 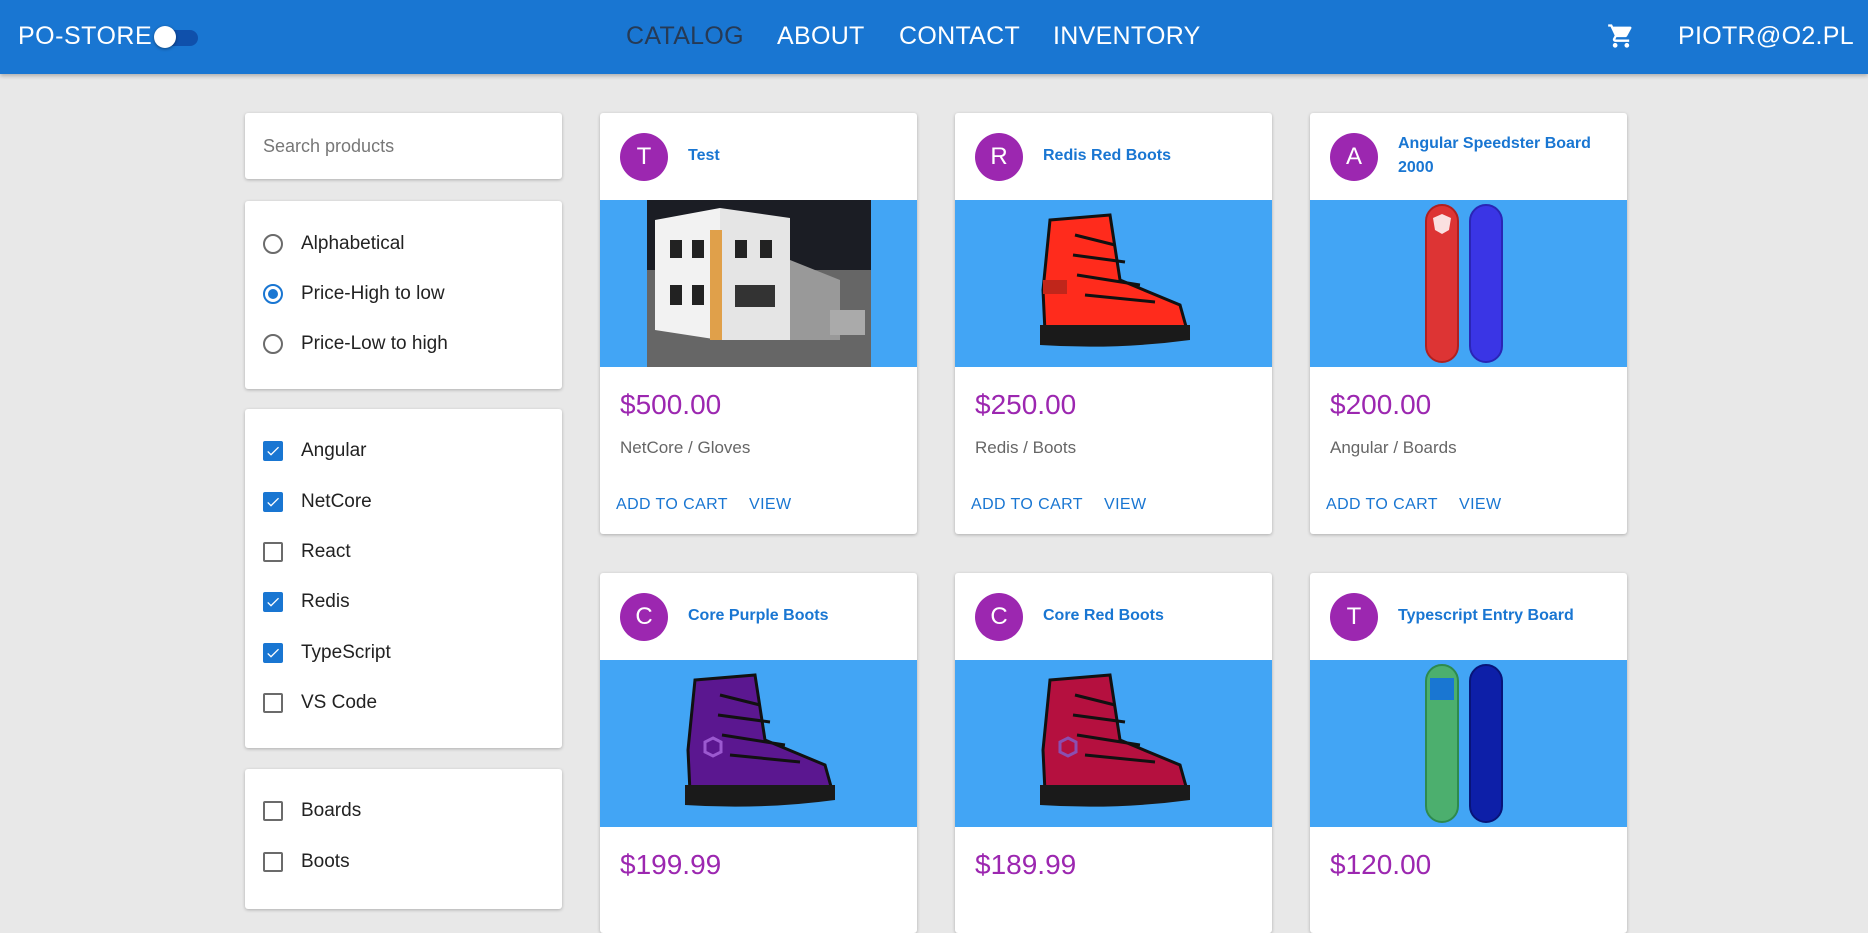 I want to click on product-title: Test, so click(x=795, y=156).